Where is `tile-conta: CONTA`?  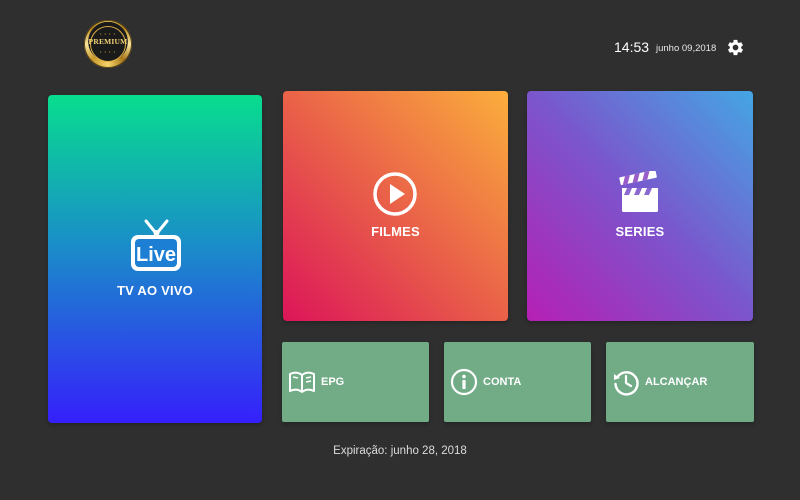 tile-conta: CONTA is located at coordinates (517, 382).